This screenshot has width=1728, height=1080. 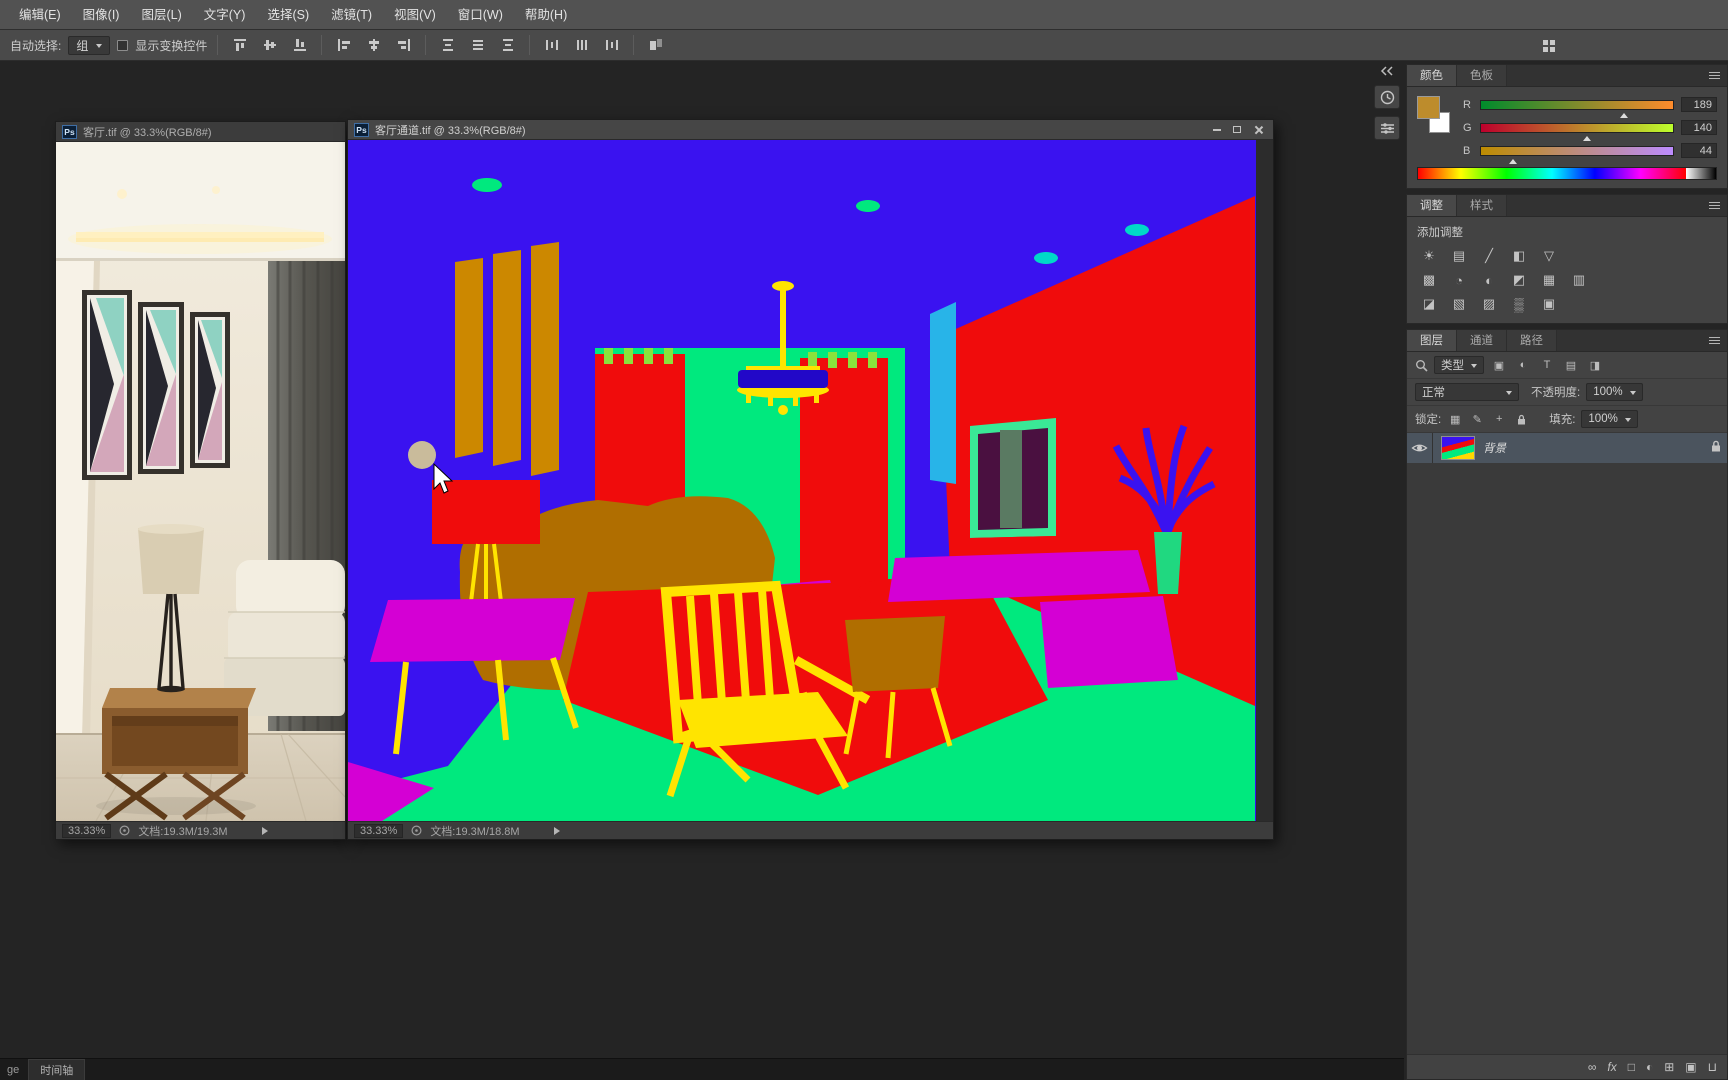 I want to click on expand-panels-icon, so click(x=1387, y=71).